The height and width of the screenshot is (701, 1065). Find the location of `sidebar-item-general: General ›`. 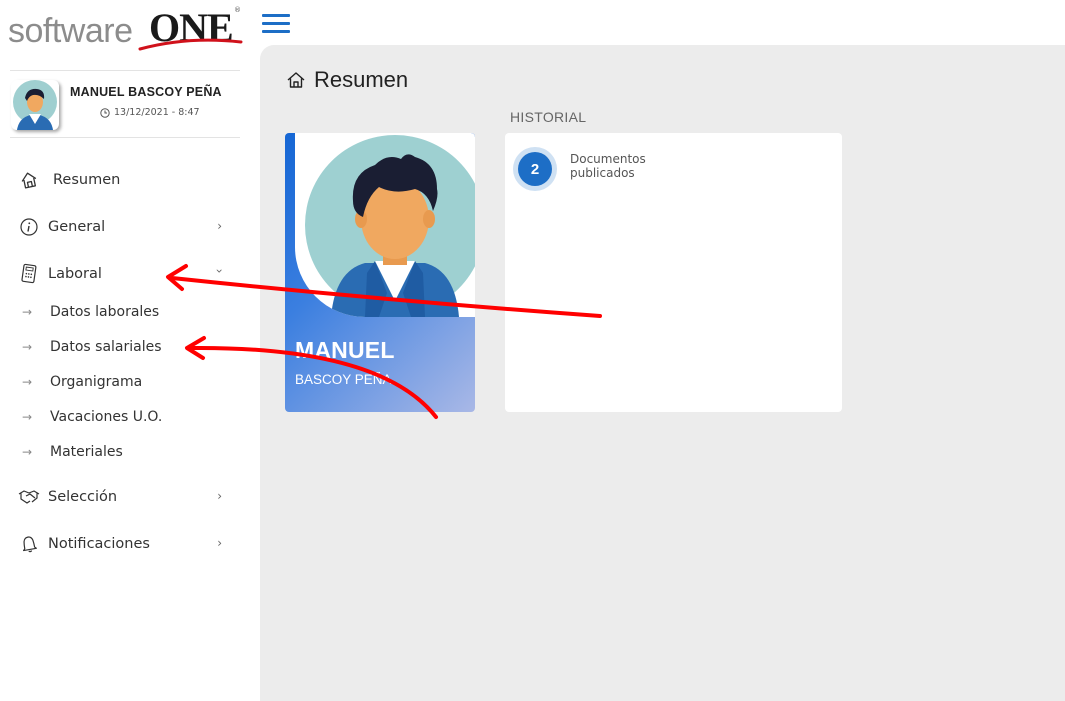

sidebar-item-general: General › is located at coordinates (123, 227).